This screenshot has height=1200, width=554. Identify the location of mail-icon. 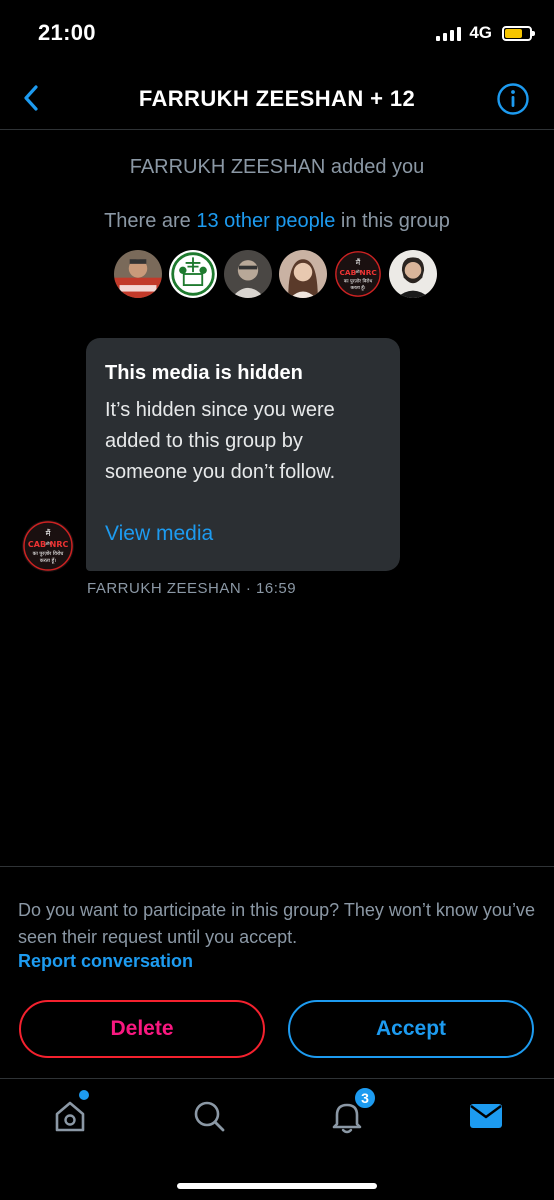
(486, 1116).